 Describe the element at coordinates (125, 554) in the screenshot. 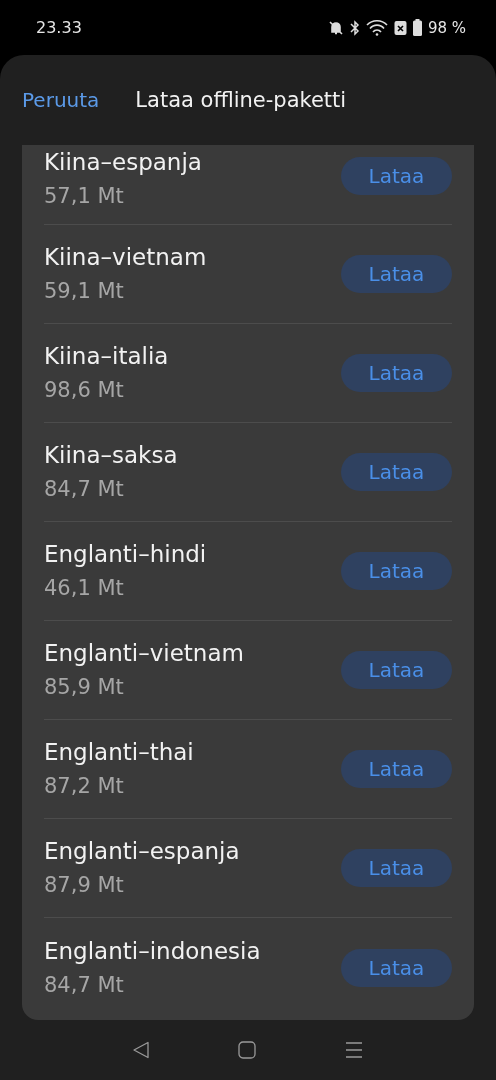

I see `package-name: Englanti–hindi` at that location.